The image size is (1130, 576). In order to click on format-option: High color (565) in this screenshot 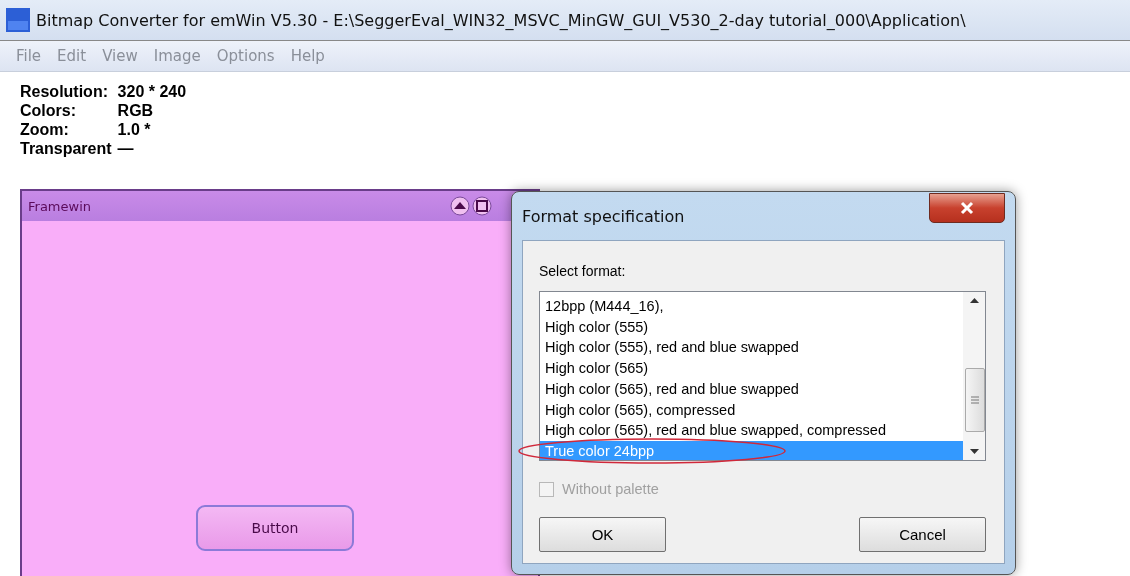, I will do `click(751, 368)`.